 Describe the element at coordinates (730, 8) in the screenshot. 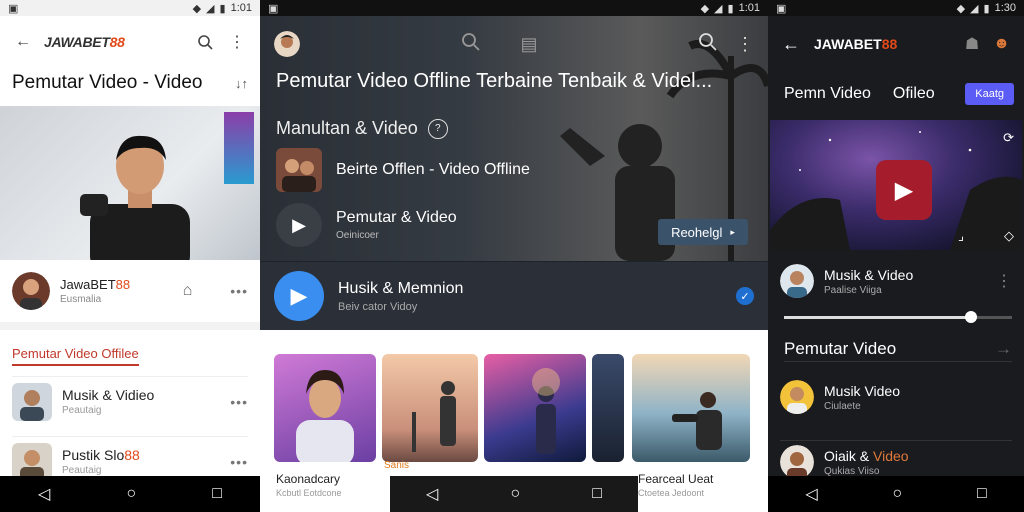

I see `battery-icon: ▮` at that location.